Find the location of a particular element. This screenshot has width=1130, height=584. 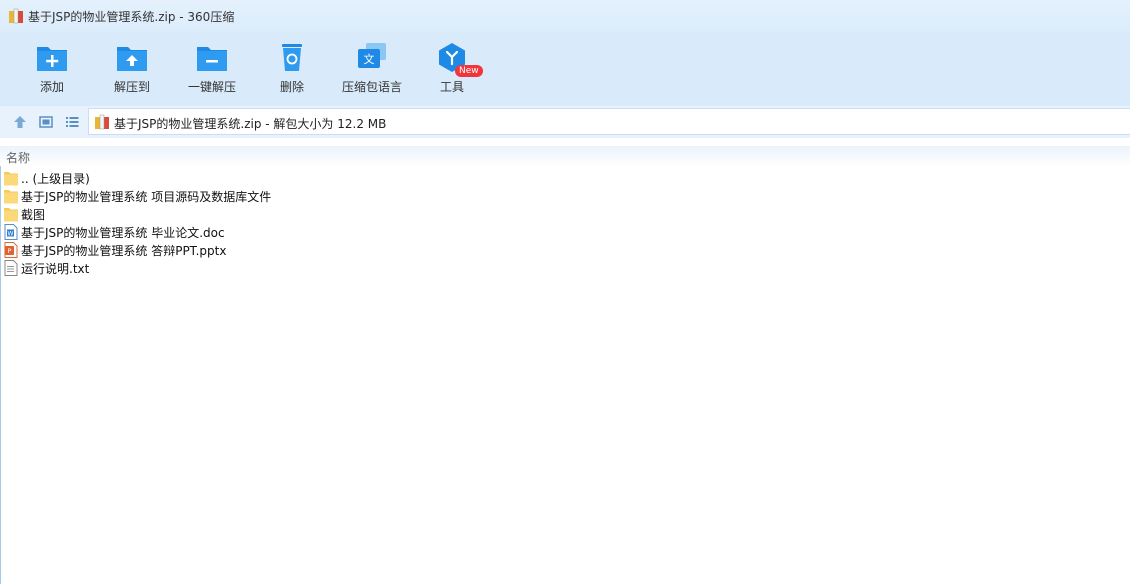

archive-language-button: 文 压缩包语言 is located at coordinates (372, 69).